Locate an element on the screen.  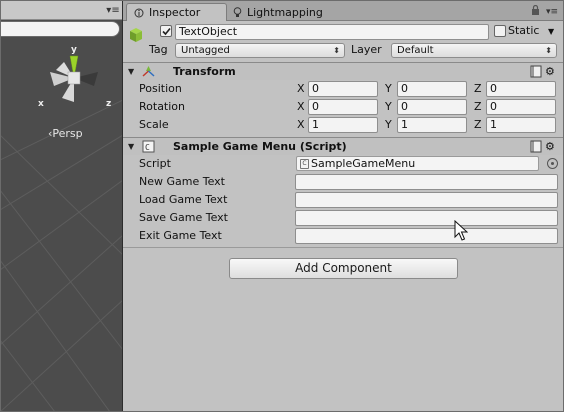
tag-dropdown: Untagged ⬍ is located at coordinates (260, 50).